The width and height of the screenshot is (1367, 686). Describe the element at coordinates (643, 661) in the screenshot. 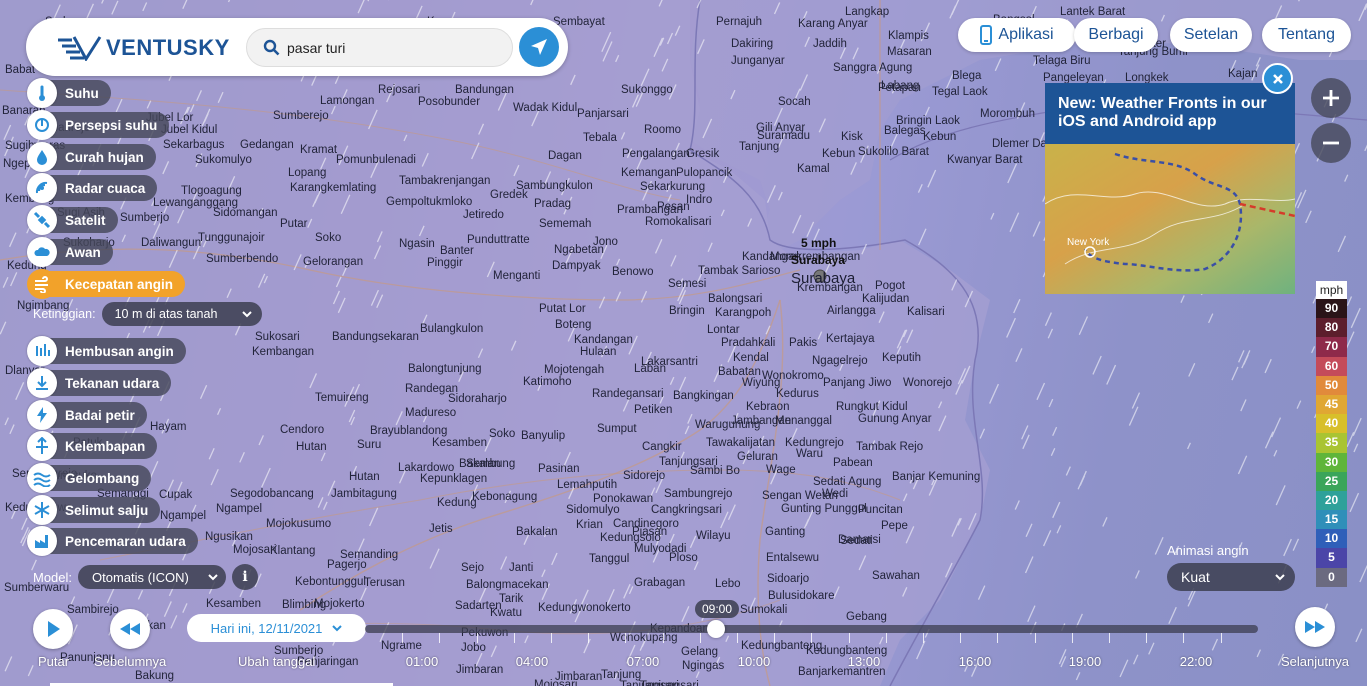

I see `timeline-hour-label: 07:00` at that location.